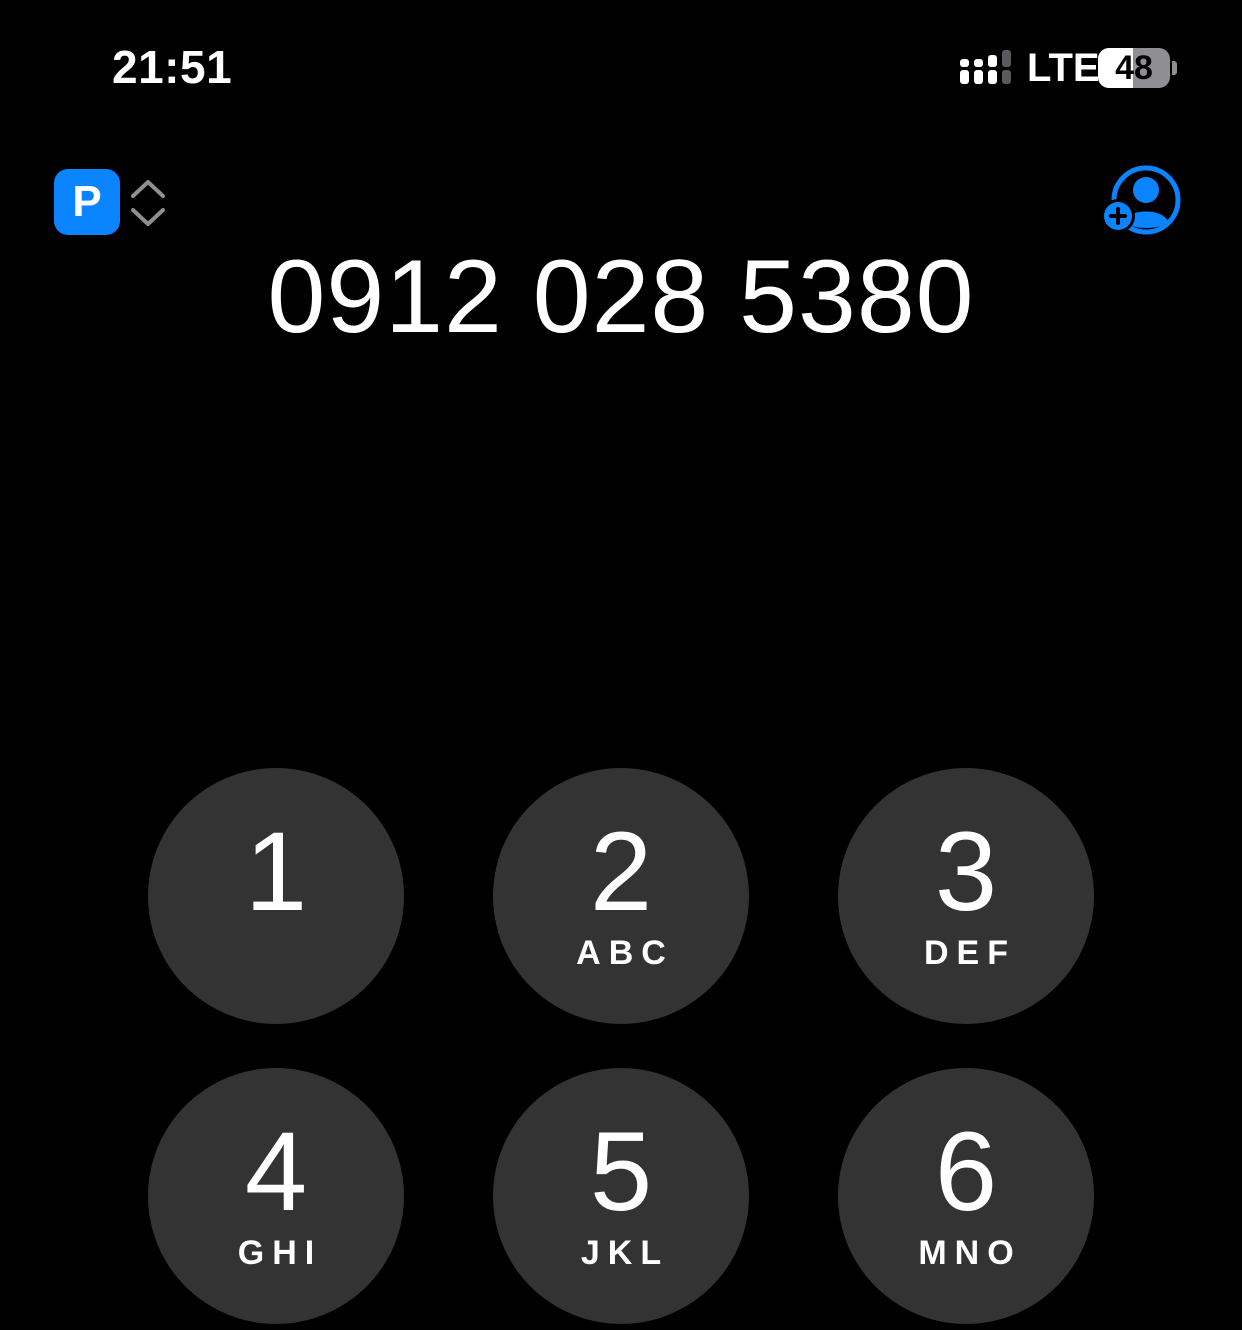 This screenshot has width=1242, height=1330. I want to click on key-digit: 4, so click(276, 1171).